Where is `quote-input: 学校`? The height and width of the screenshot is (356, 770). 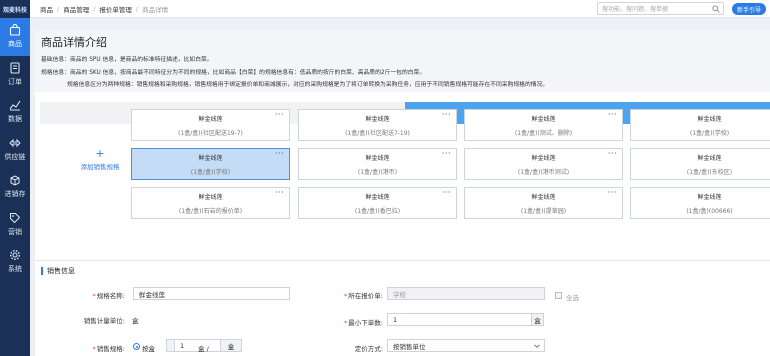 quote-input: 学校 is located at coordinates (466, 293).